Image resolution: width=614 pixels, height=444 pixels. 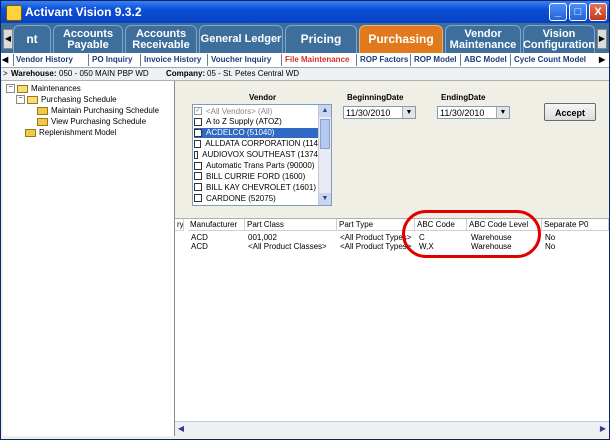 I want to click on vendor-list-item-label: AUDIOVOX SOUTHEAST (1374, so click(x=260, y=155).